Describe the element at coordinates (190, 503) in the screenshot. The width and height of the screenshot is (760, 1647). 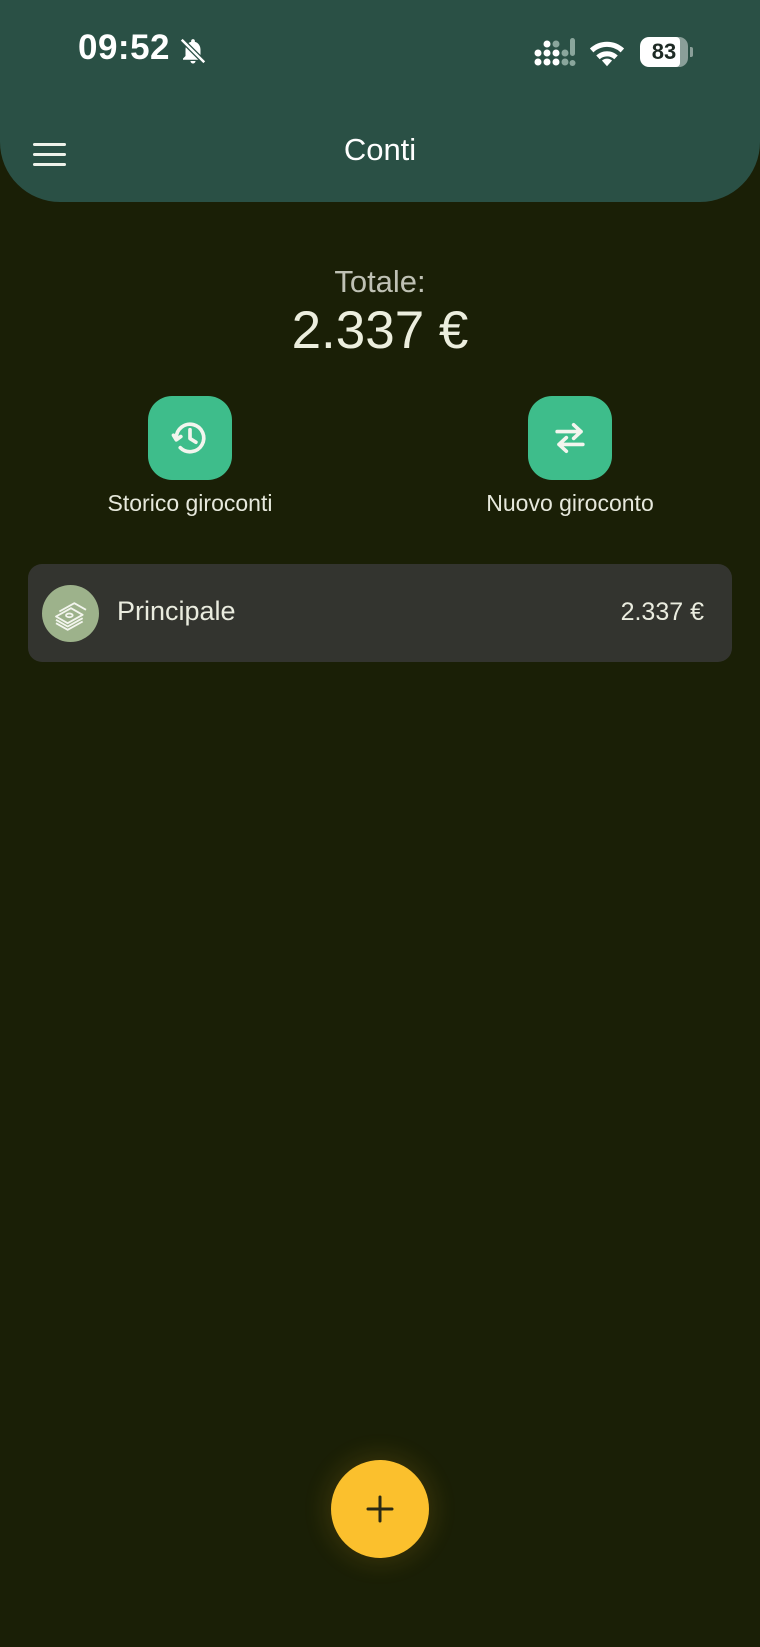
I see `transfer-history-label: Storico giroconti` at that location.